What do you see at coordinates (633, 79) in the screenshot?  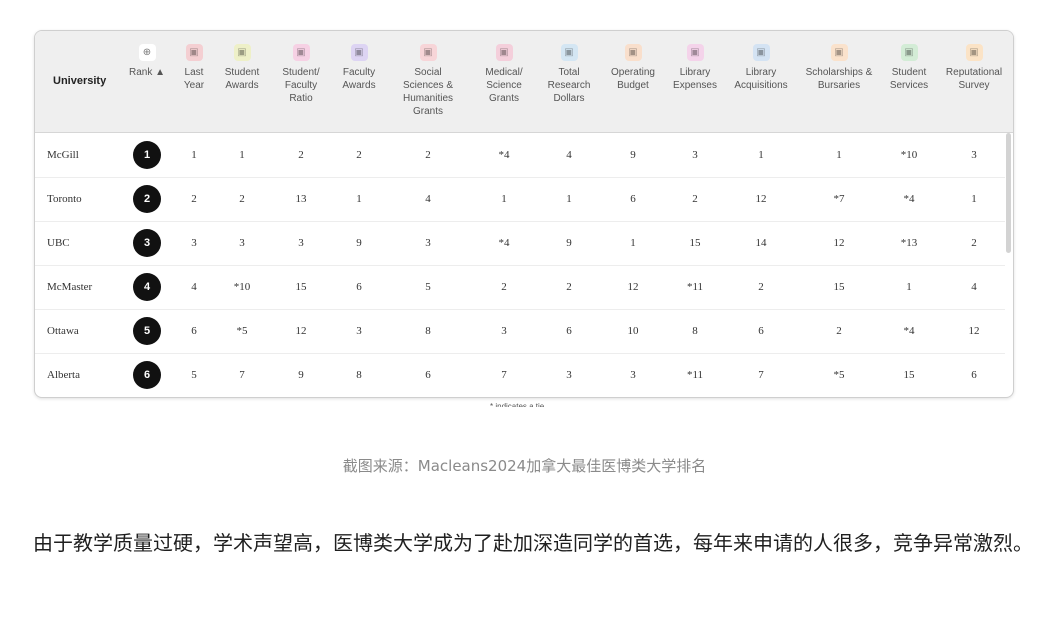 I see `column-header-label: Operating Budget` at bounding box center [633, 79].